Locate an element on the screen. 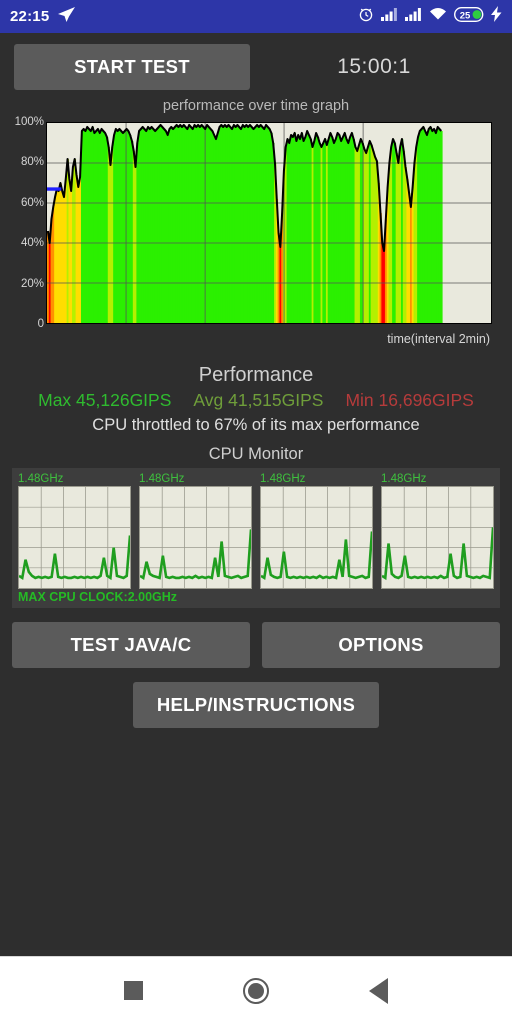 Image resolution: width=512 pixels, height=1024 pixels. top-toolbar: START TEST 15:00:1 is located at coordinates (256, 64).